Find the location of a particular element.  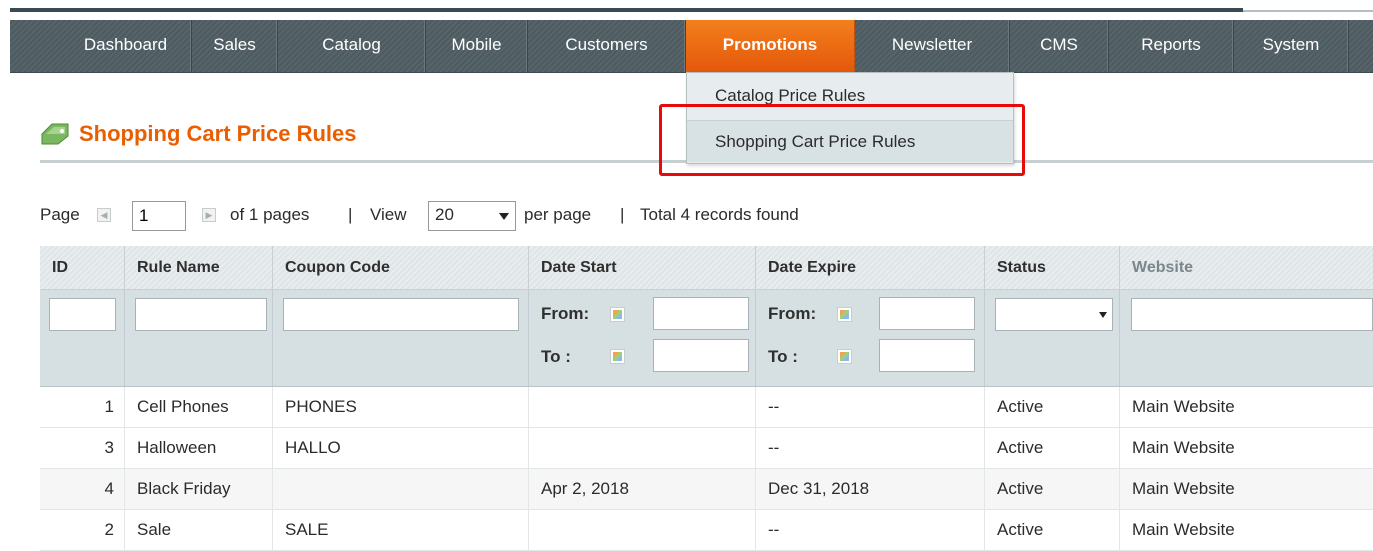

header-bar-line-right is located at coordinates (1308, 11).